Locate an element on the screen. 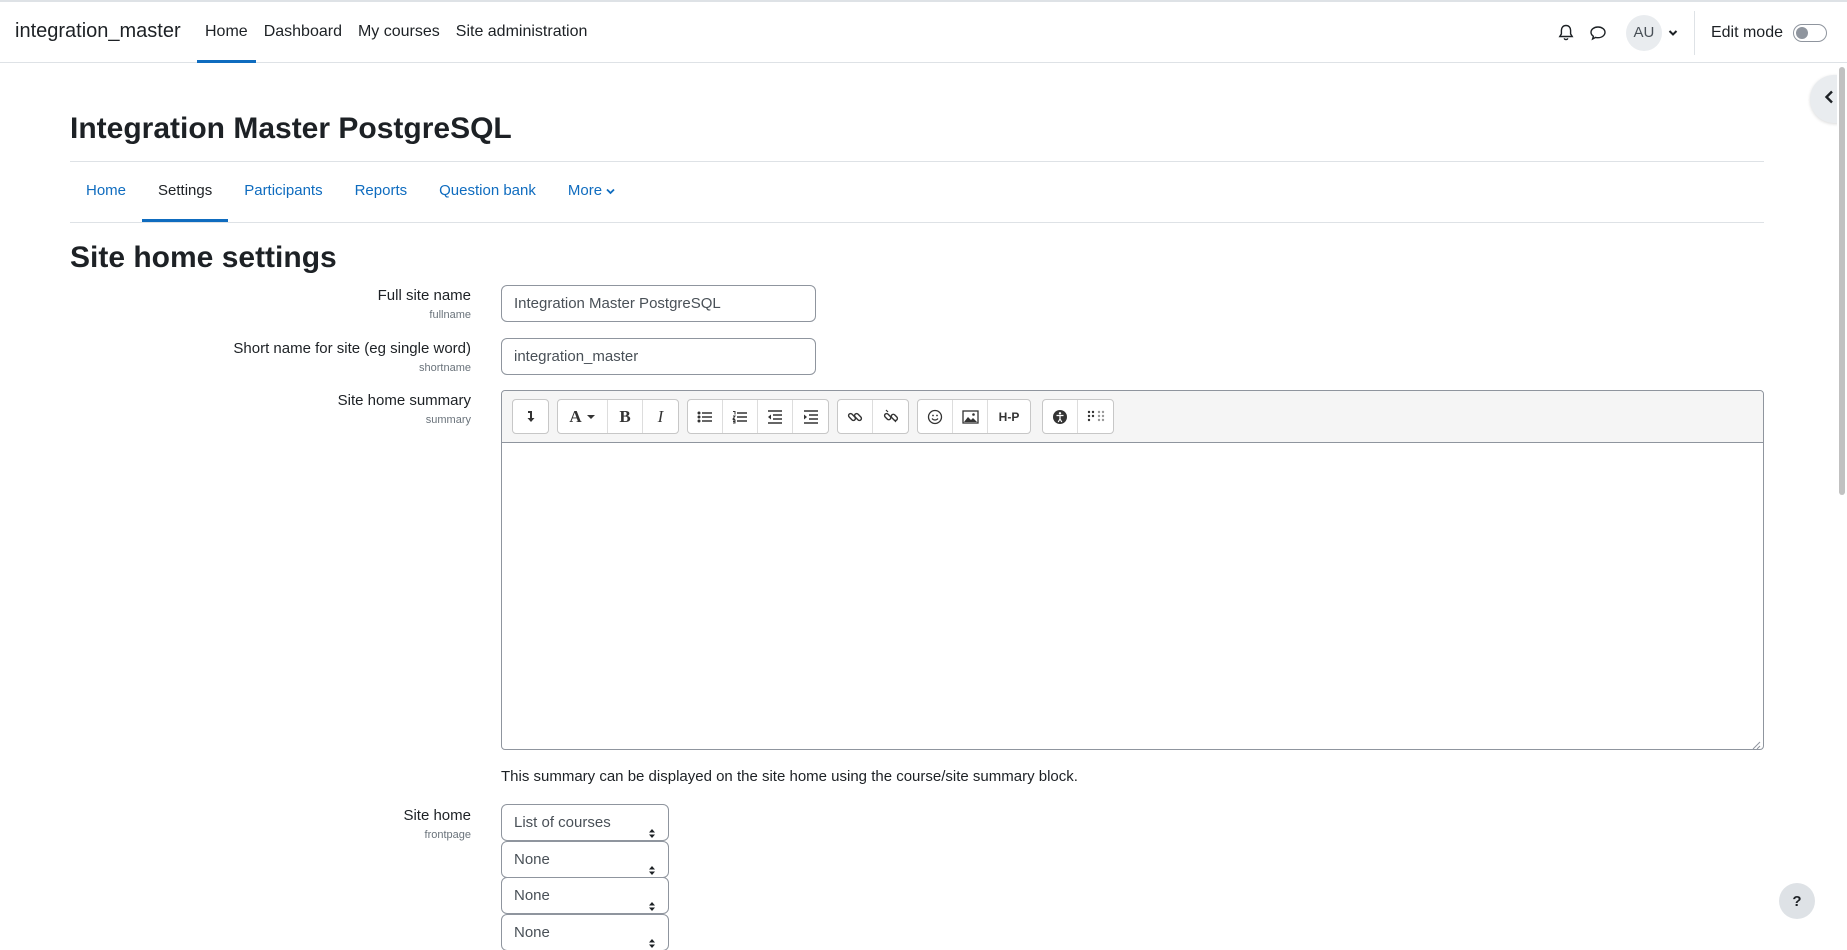 This screenshot has width=1847, height=950. indent-icon is located at coordinates (810, 416).